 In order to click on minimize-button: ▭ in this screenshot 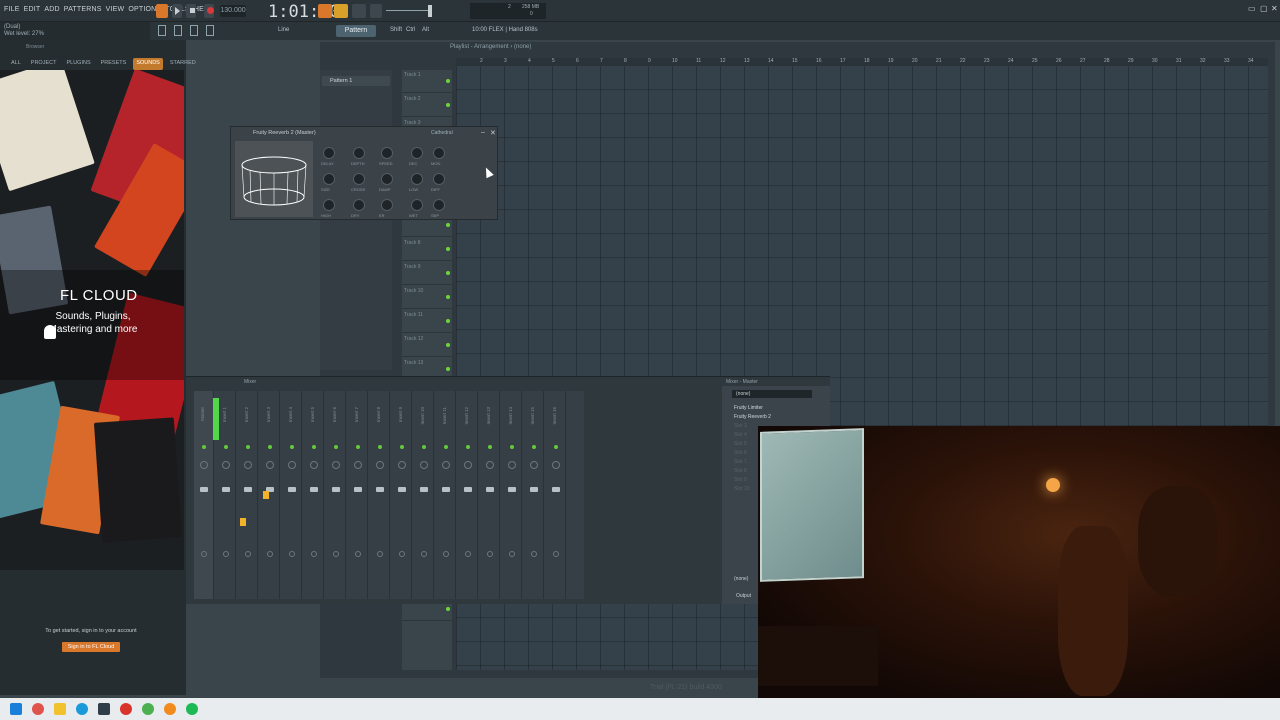, I will do `click(1252, 9)`.